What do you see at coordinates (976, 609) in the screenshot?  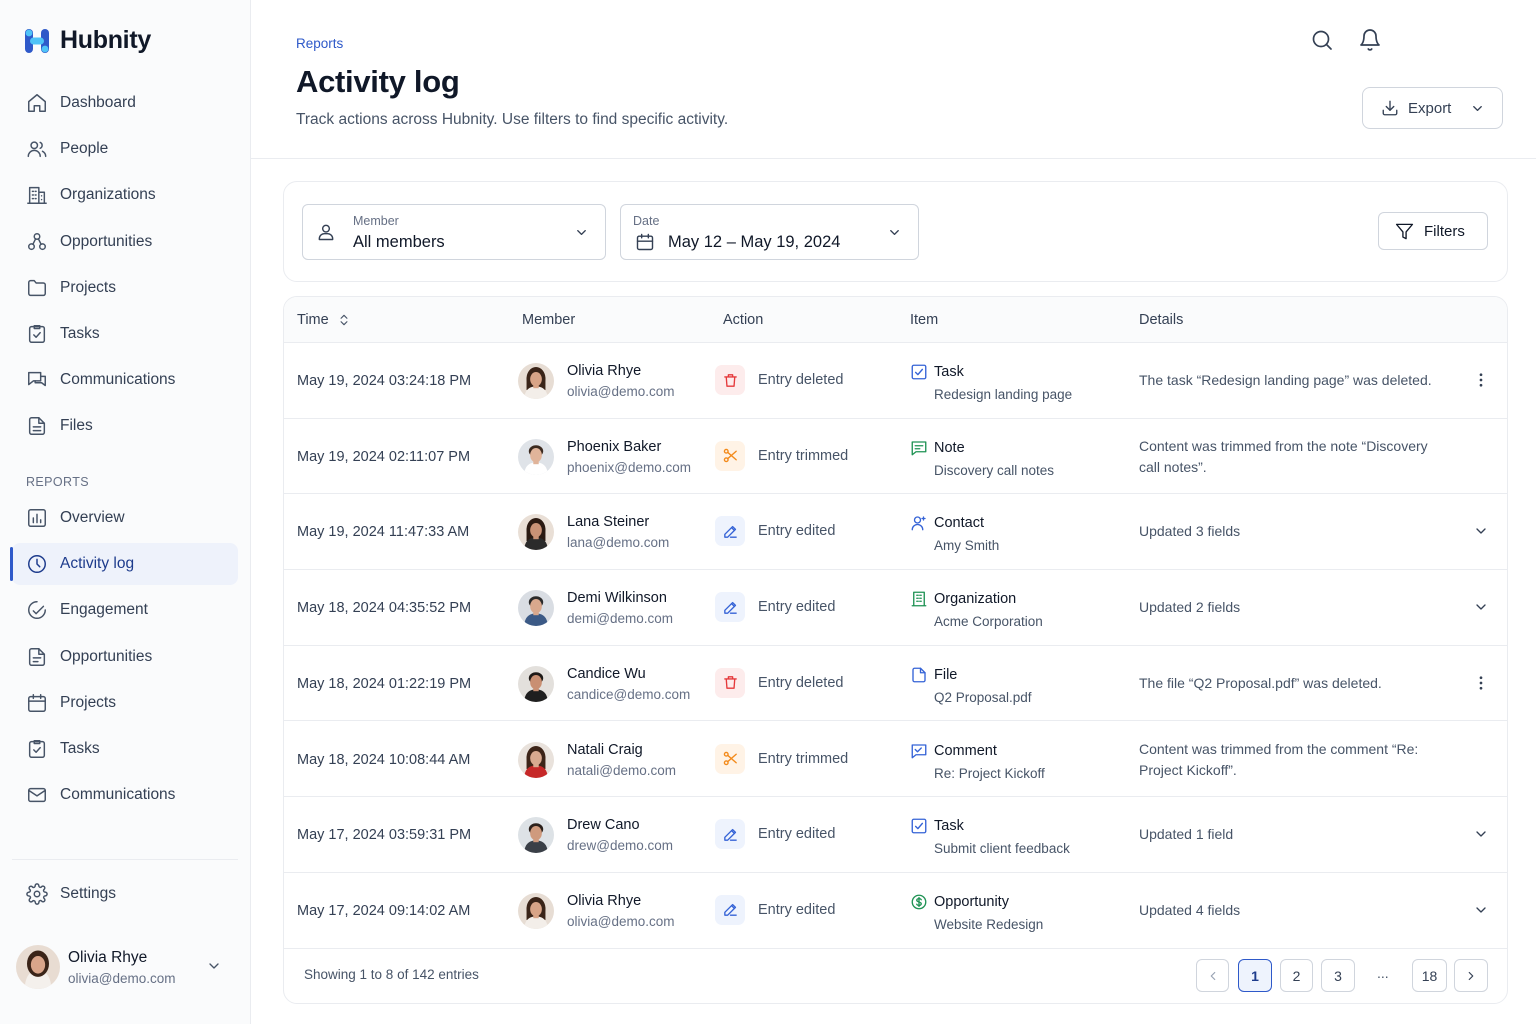 I see `row-item: Organization Acme Corporation` at bounding box center [976, 609].